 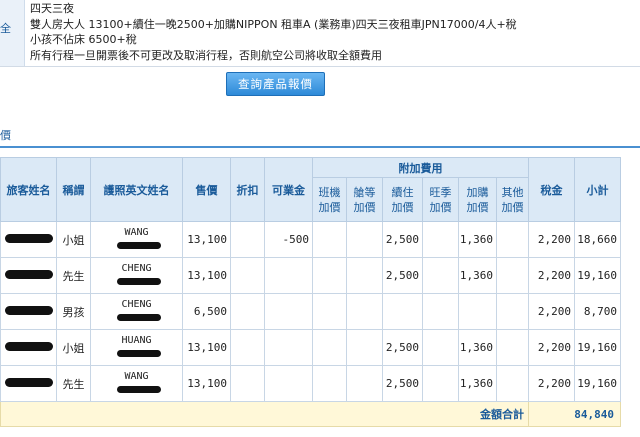 I want to click on table-row: 先生 WANG 13,100 2,500 1,360 2,200 19,160, so click(x=310, y=383).